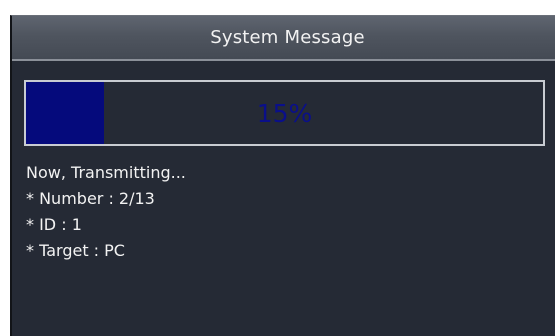 Image resolution: width=555 pixels, height=336 pixels. I want to click on progress-percent-label: 15%, so click(284, 113).